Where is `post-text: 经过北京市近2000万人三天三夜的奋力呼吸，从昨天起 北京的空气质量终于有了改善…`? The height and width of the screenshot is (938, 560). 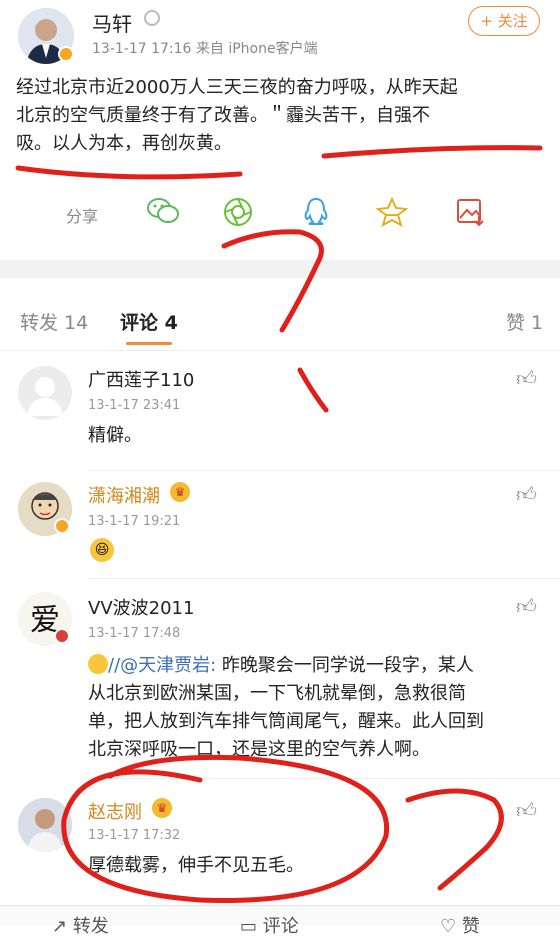 post-text: 经过北京市近2000万人三天三夜的奋力呼吸，从昨天起 北京的空气质量终于有了改善… is located at coordinates (281, 116).